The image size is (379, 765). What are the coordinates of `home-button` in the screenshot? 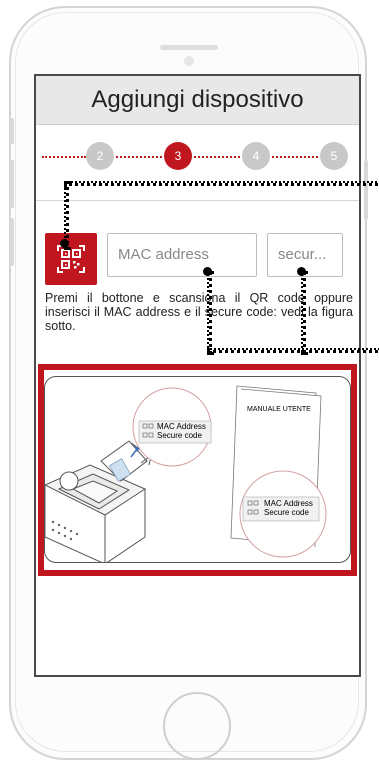 It's located at (197, 726).